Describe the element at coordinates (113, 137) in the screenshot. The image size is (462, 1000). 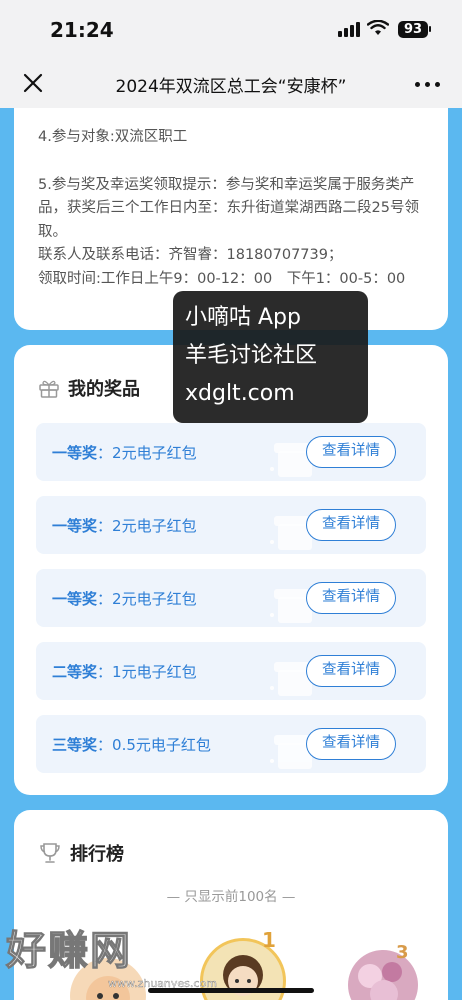
I see `rule-participants: 4.参与对象:双流区职工` at that location.